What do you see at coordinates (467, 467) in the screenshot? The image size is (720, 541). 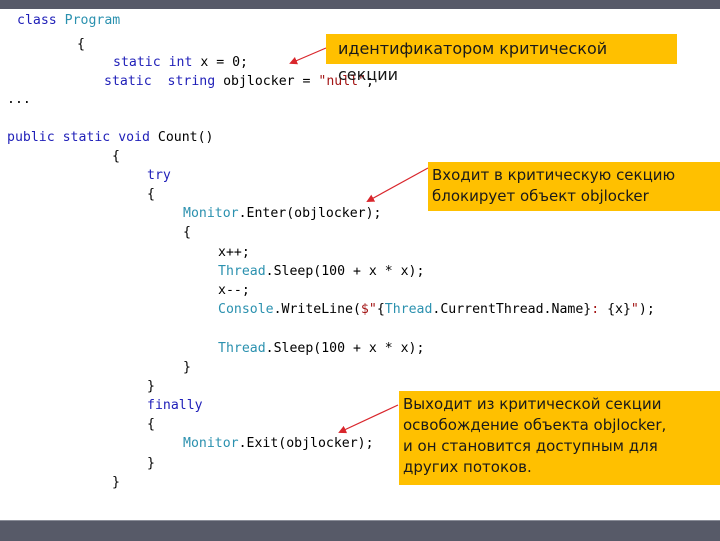 I see `callout-text: других потоков.` at bounding box center [467, 467].